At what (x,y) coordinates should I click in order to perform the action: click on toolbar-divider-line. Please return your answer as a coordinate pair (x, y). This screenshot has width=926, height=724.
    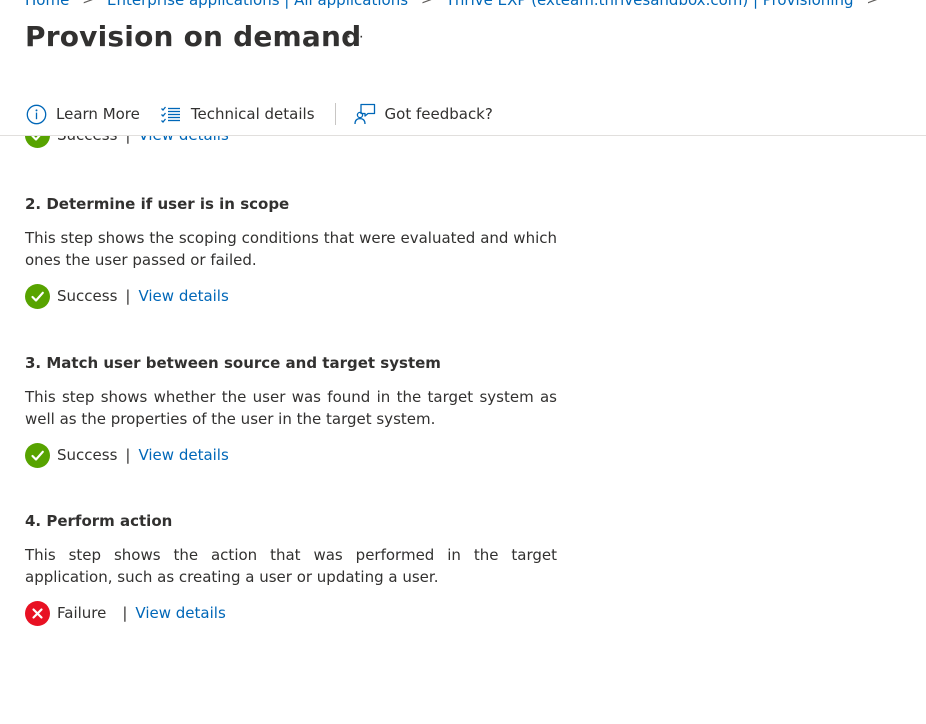
    Looking at the image, I should click on (463, 135).